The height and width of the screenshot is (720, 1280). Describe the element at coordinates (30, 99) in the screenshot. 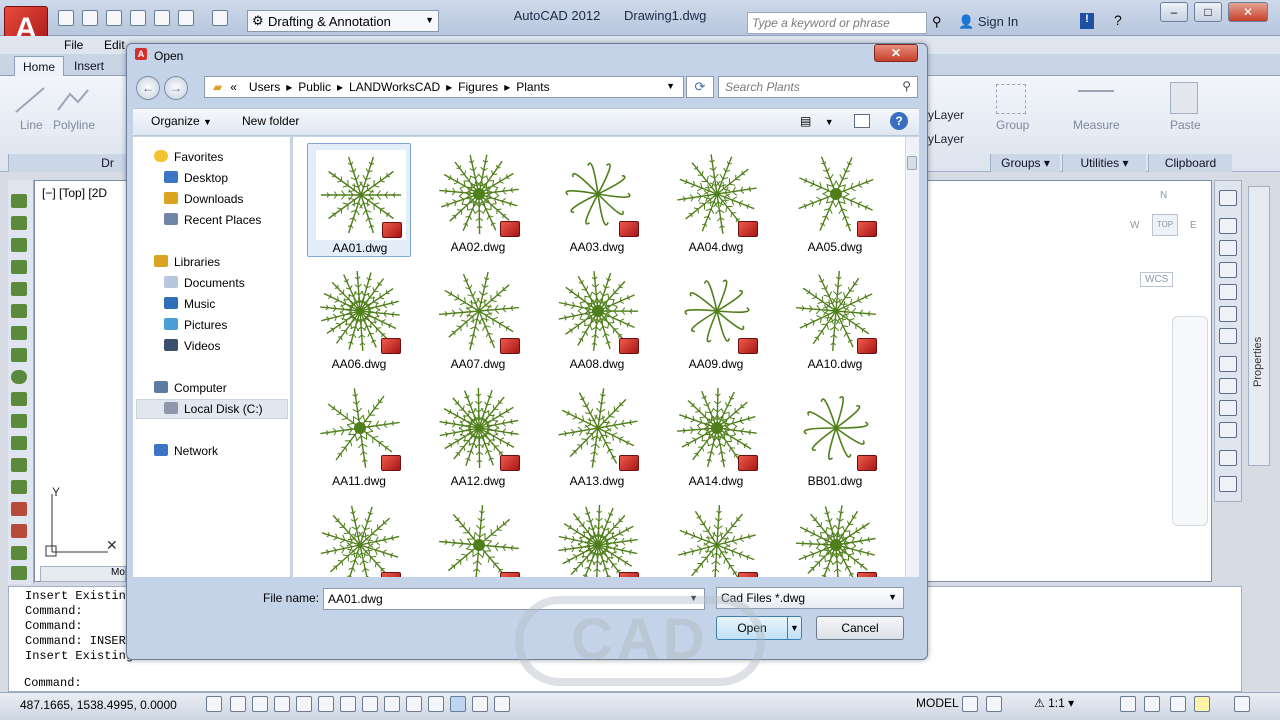

I see `line-icon` at that location.